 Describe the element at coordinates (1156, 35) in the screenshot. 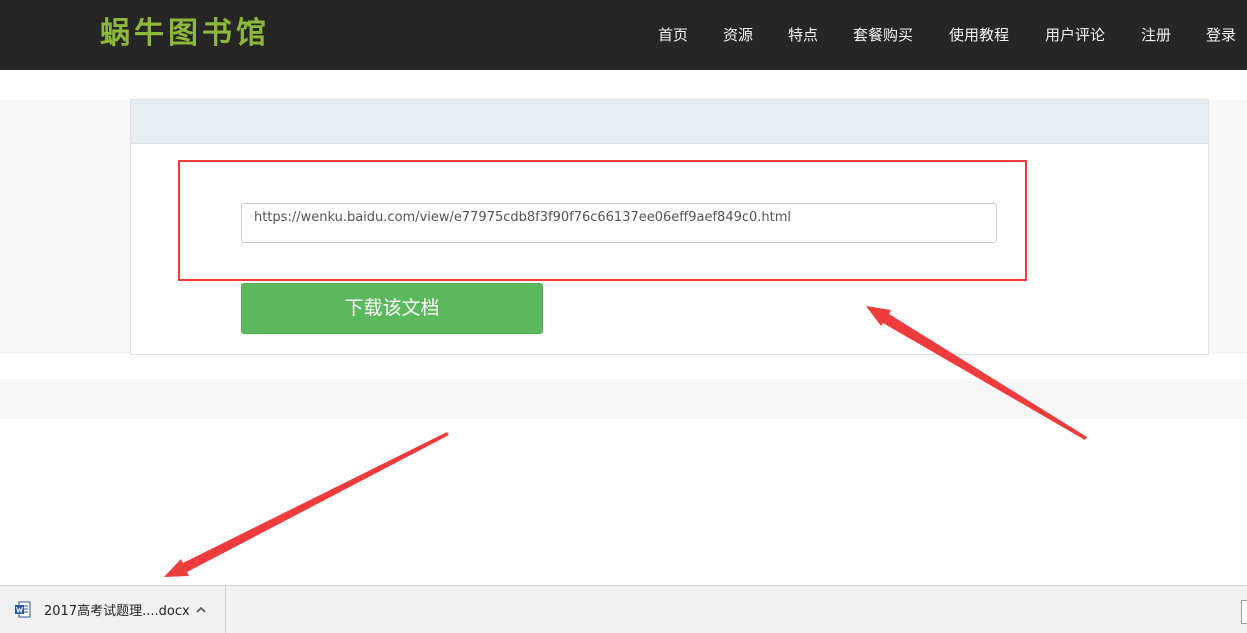

I see `nav-register: 注册` at that location.